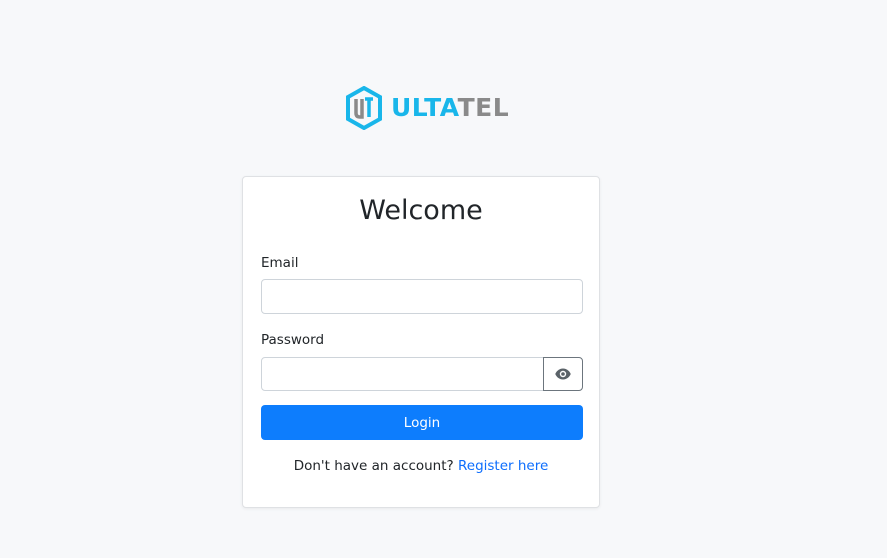  I want to click on password-label: Password, so click(293, 340).